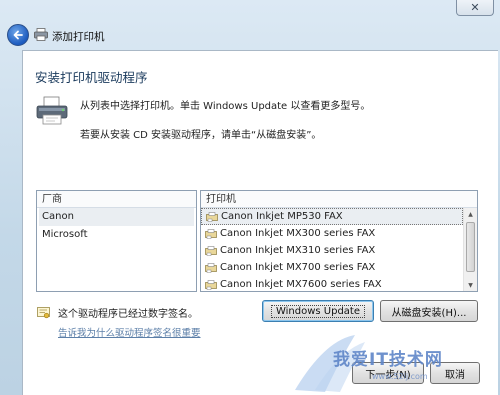 This screenshot has height=395, width=500. Describe the element at coordinates (201, 135) in the screenshot. I see `instruction-disk: 若要从安装 CD 安装驱动程序，请单击“从磁盘安装”。` at that location.